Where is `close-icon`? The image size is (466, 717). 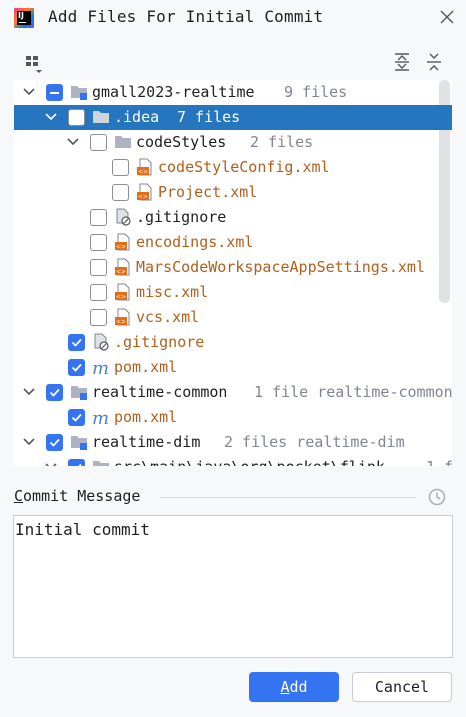 close-icon is located at coordinates (447, 17).